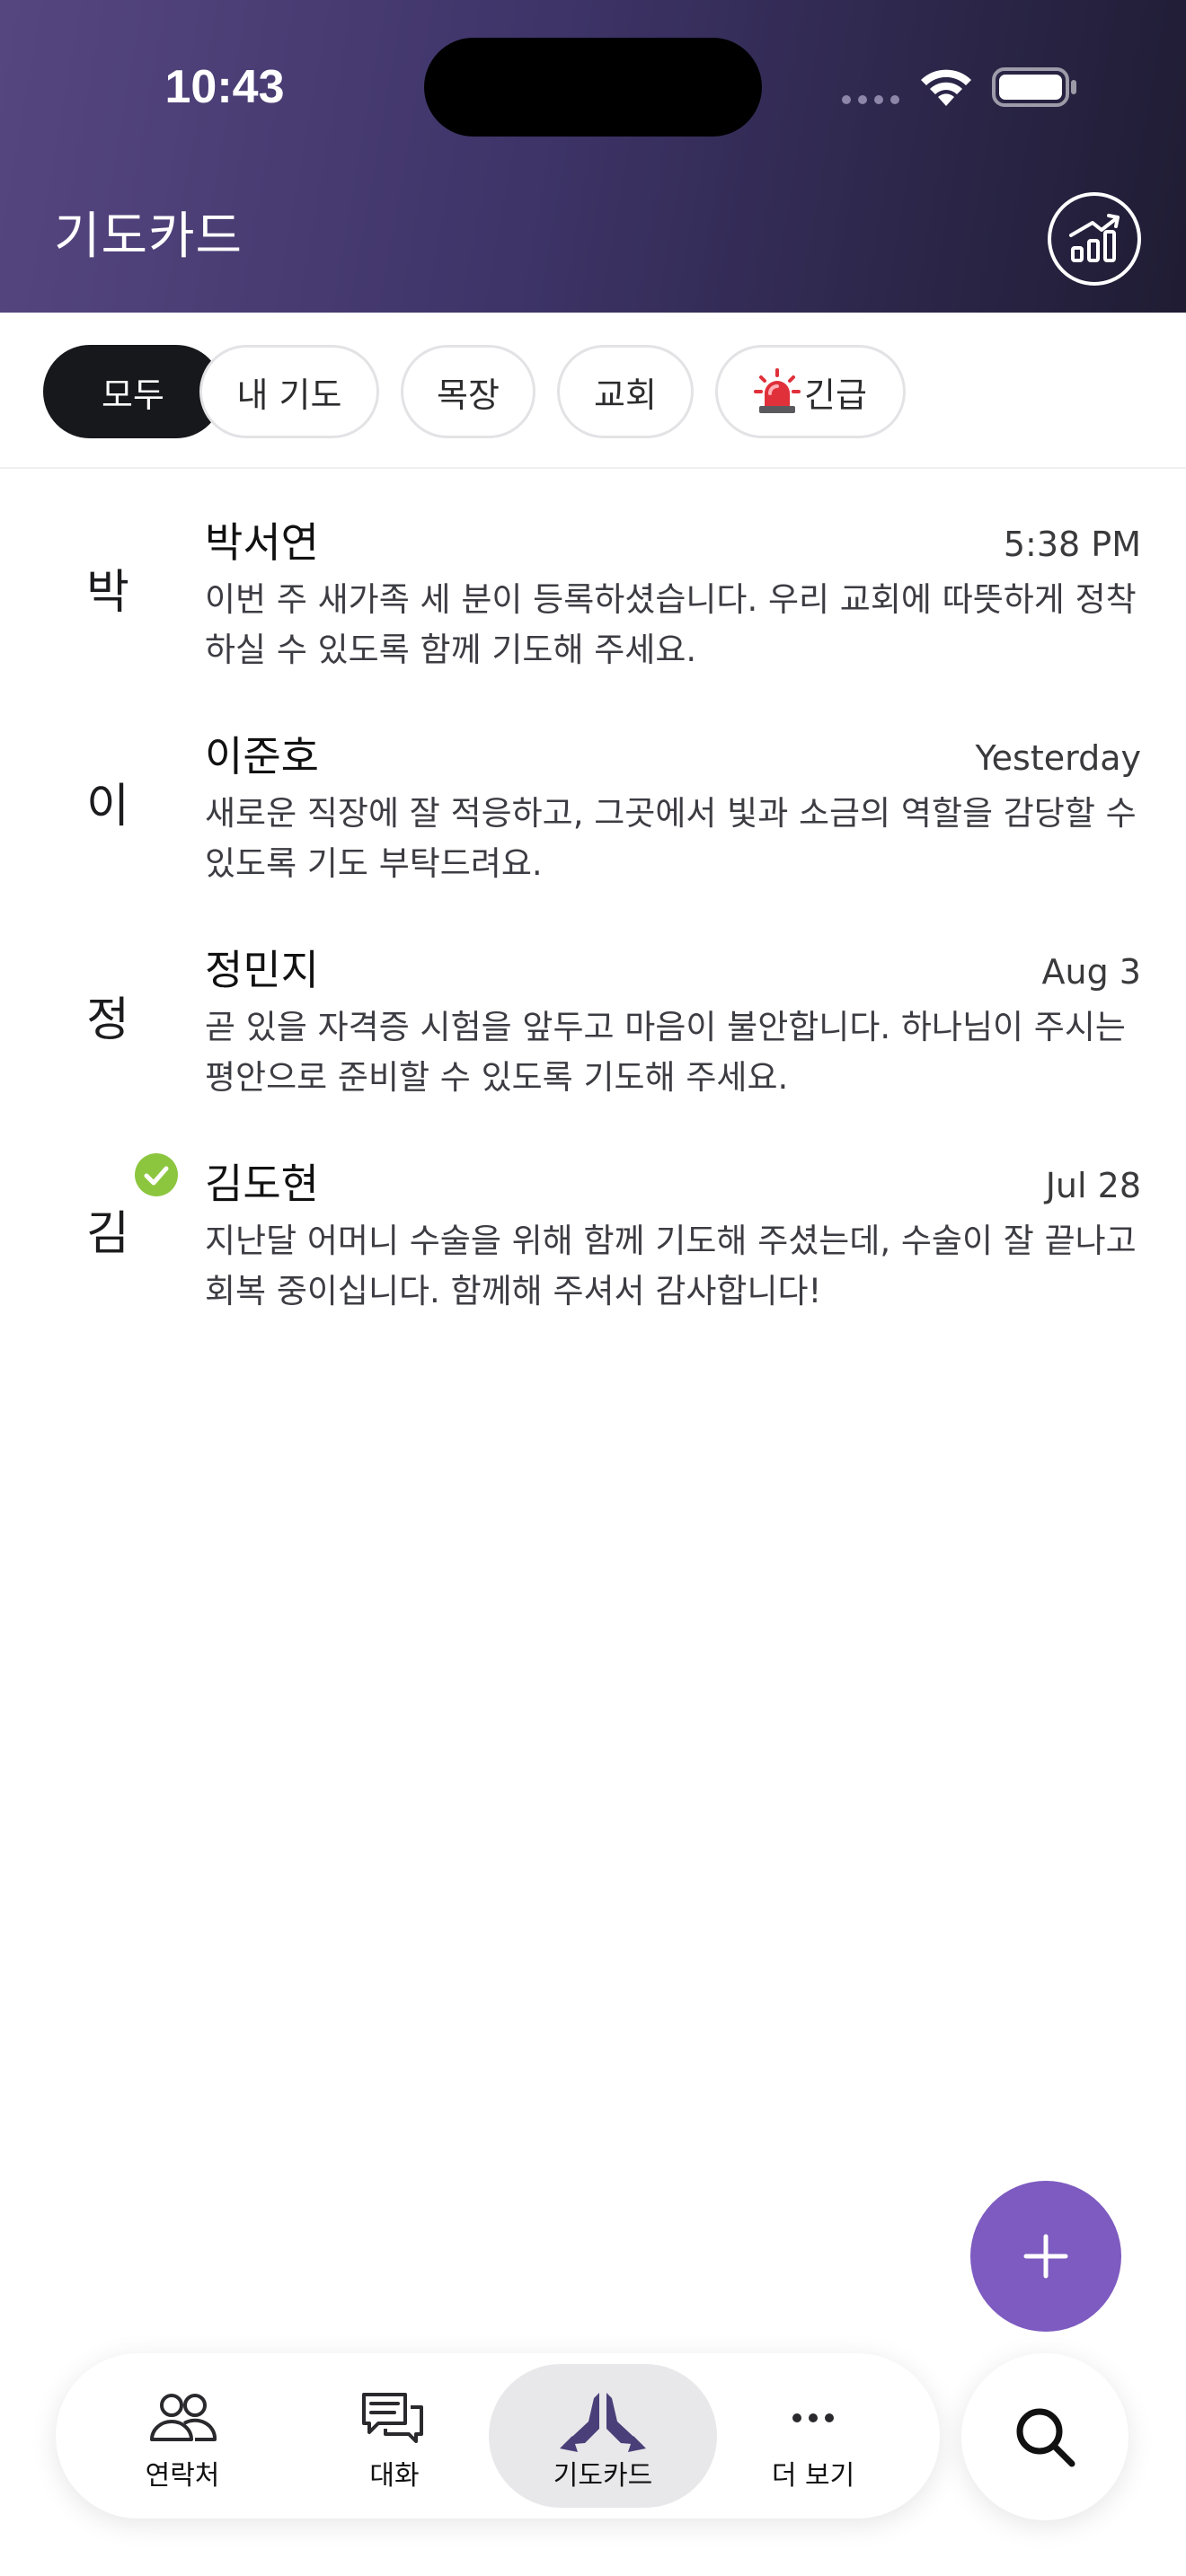 Image resolution: width=1186 pixels, height=2576 pixels. I want to click on tab-label: 연락처, so click(182, 2476).